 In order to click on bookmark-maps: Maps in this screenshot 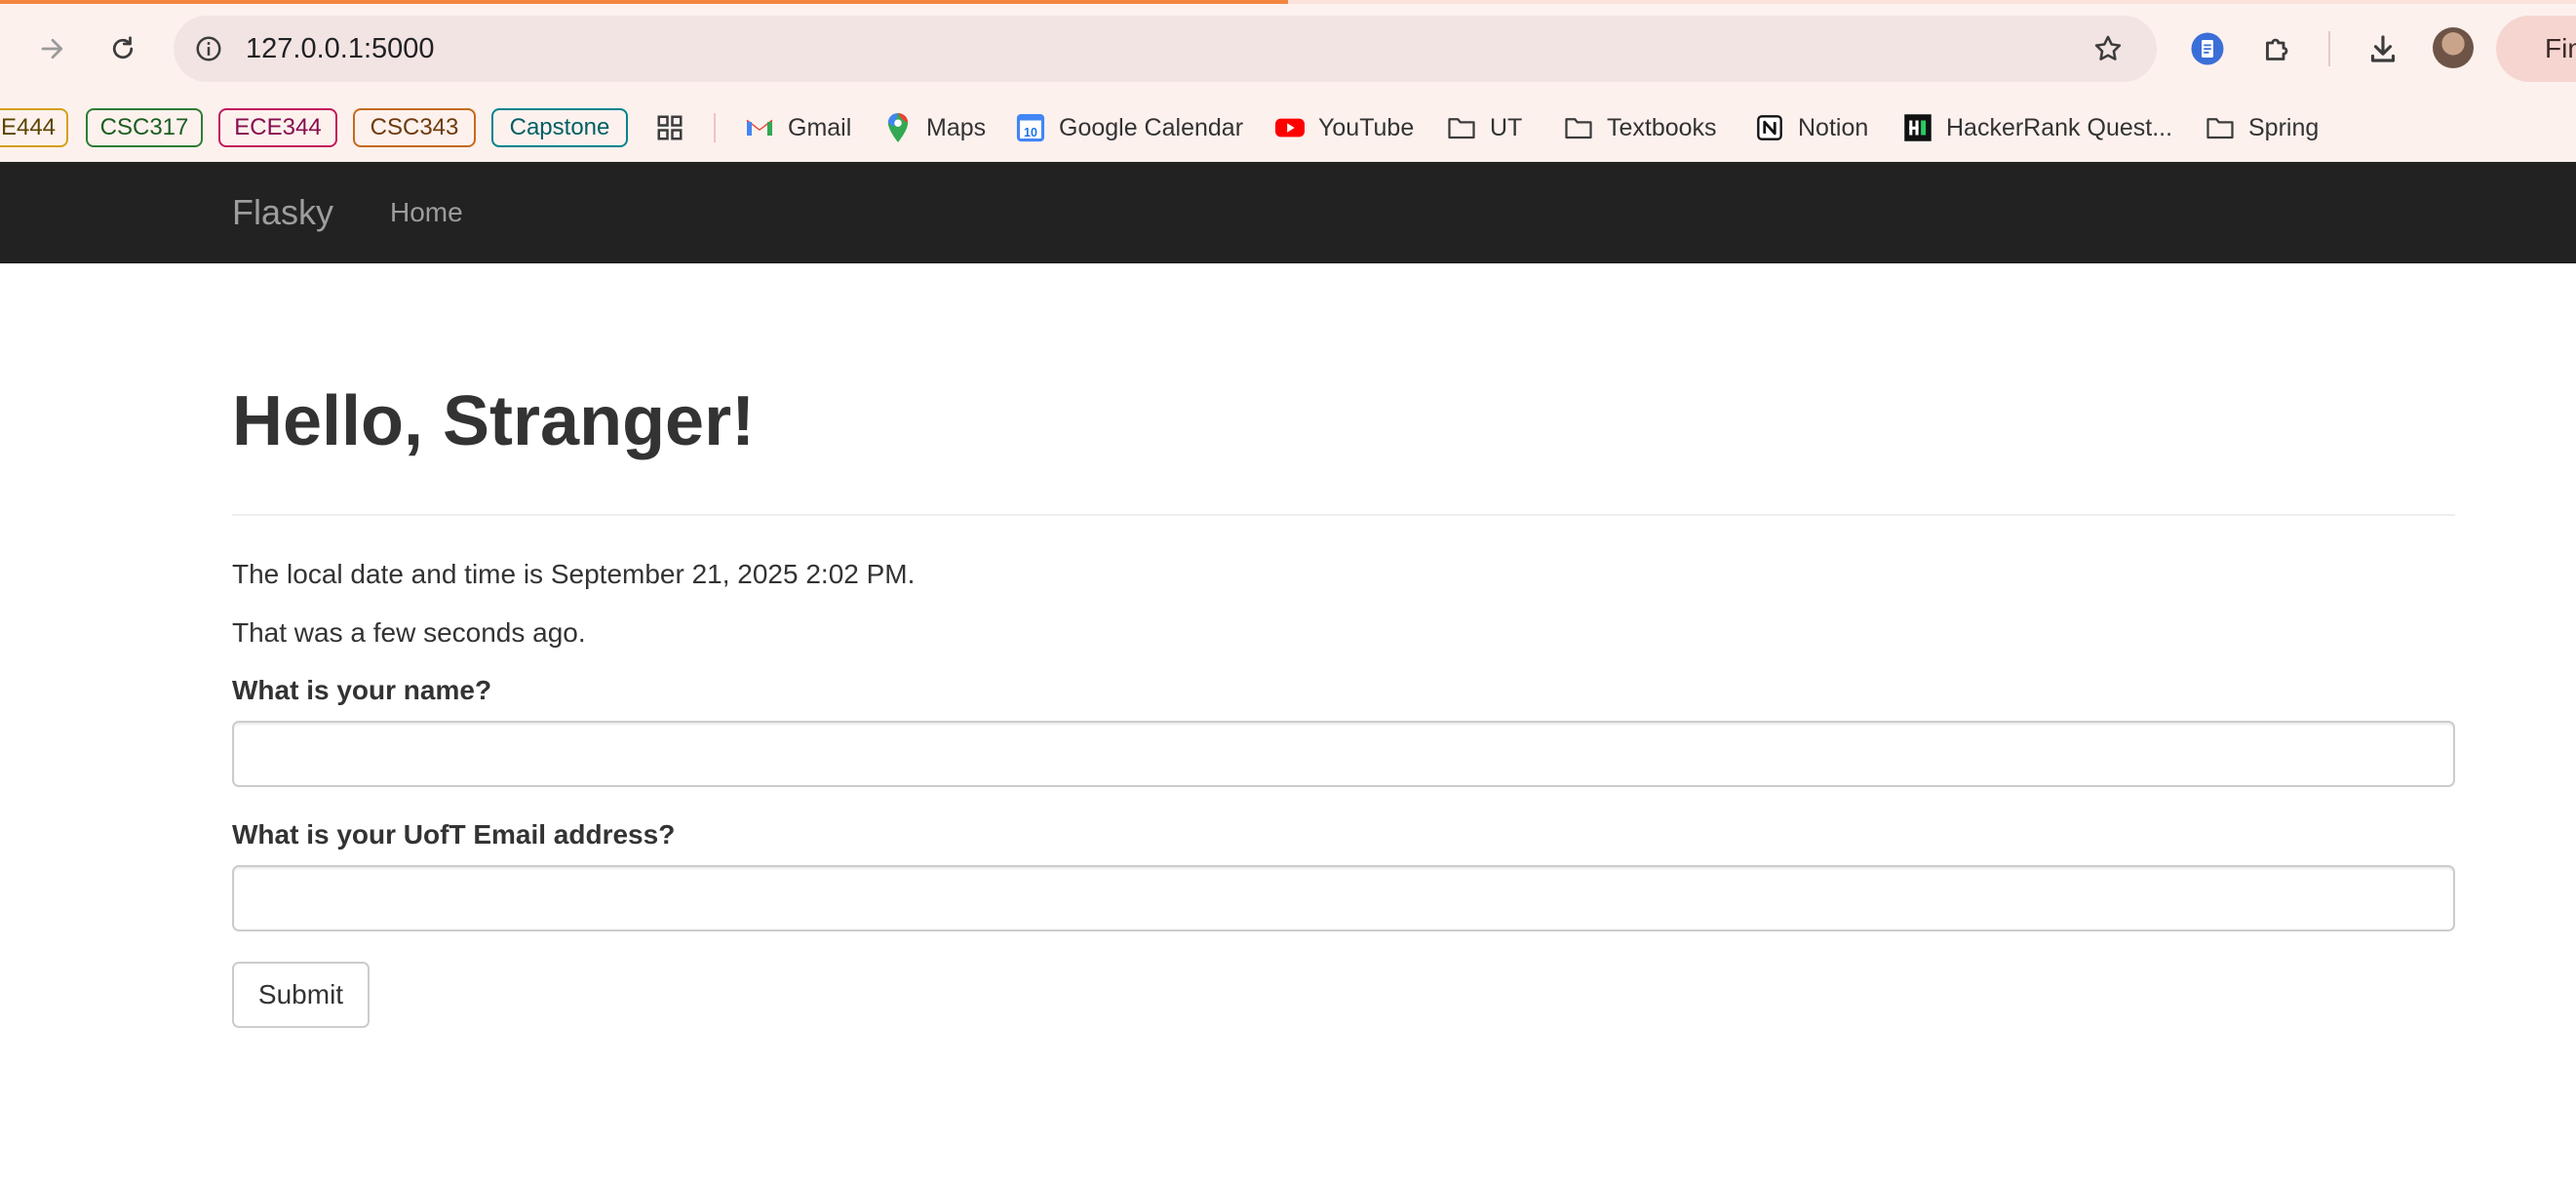, I will do `click(934, 127)`.